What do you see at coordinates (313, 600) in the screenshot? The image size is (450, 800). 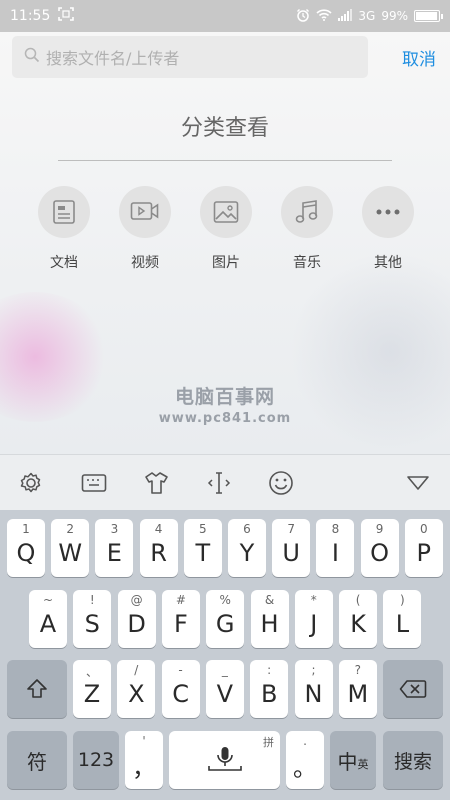 I see `key-sup-label: *` at bounding box center [313, 600].